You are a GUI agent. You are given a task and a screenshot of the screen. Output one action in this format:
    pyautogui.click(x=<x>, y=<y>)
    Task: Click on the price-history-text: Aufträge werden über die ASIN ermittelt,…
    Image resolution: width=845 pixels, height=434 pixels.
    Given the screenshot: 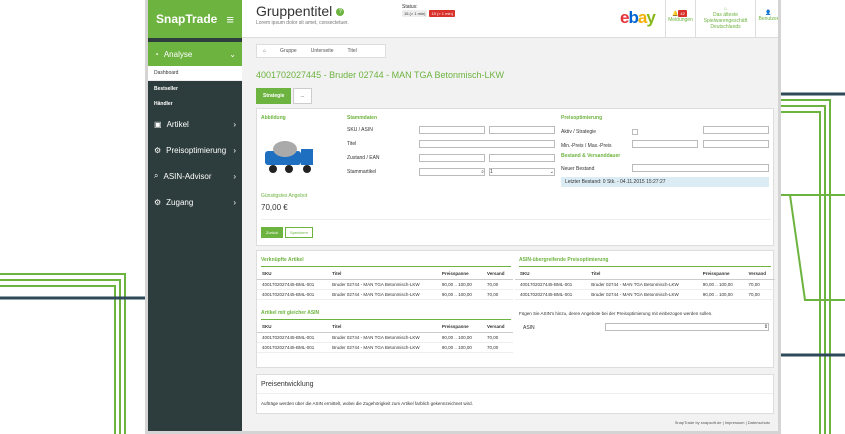 What is the action you would take?
    pyautogui.click(x=367, y=403)
    